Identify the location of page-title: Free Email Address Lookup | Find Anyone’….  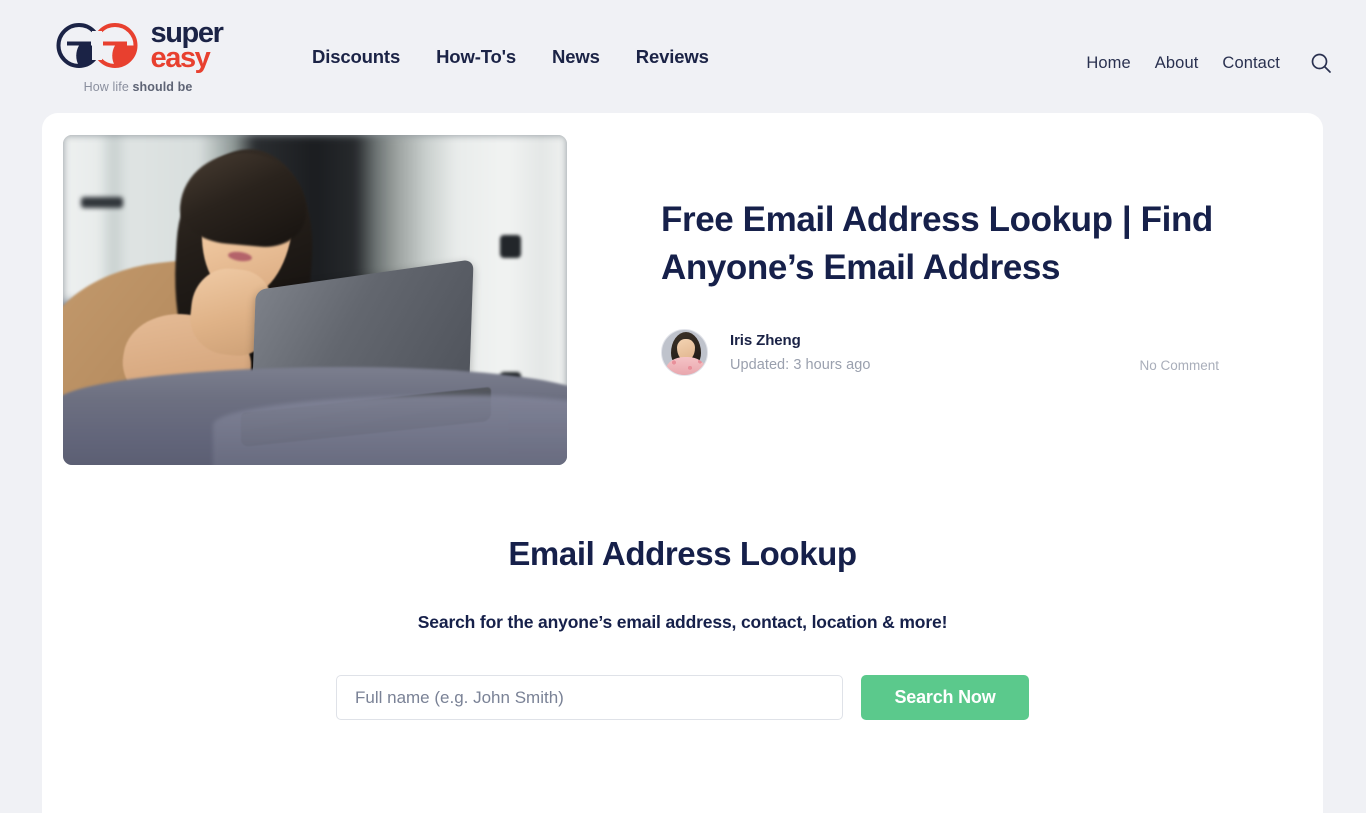
(937, 243).